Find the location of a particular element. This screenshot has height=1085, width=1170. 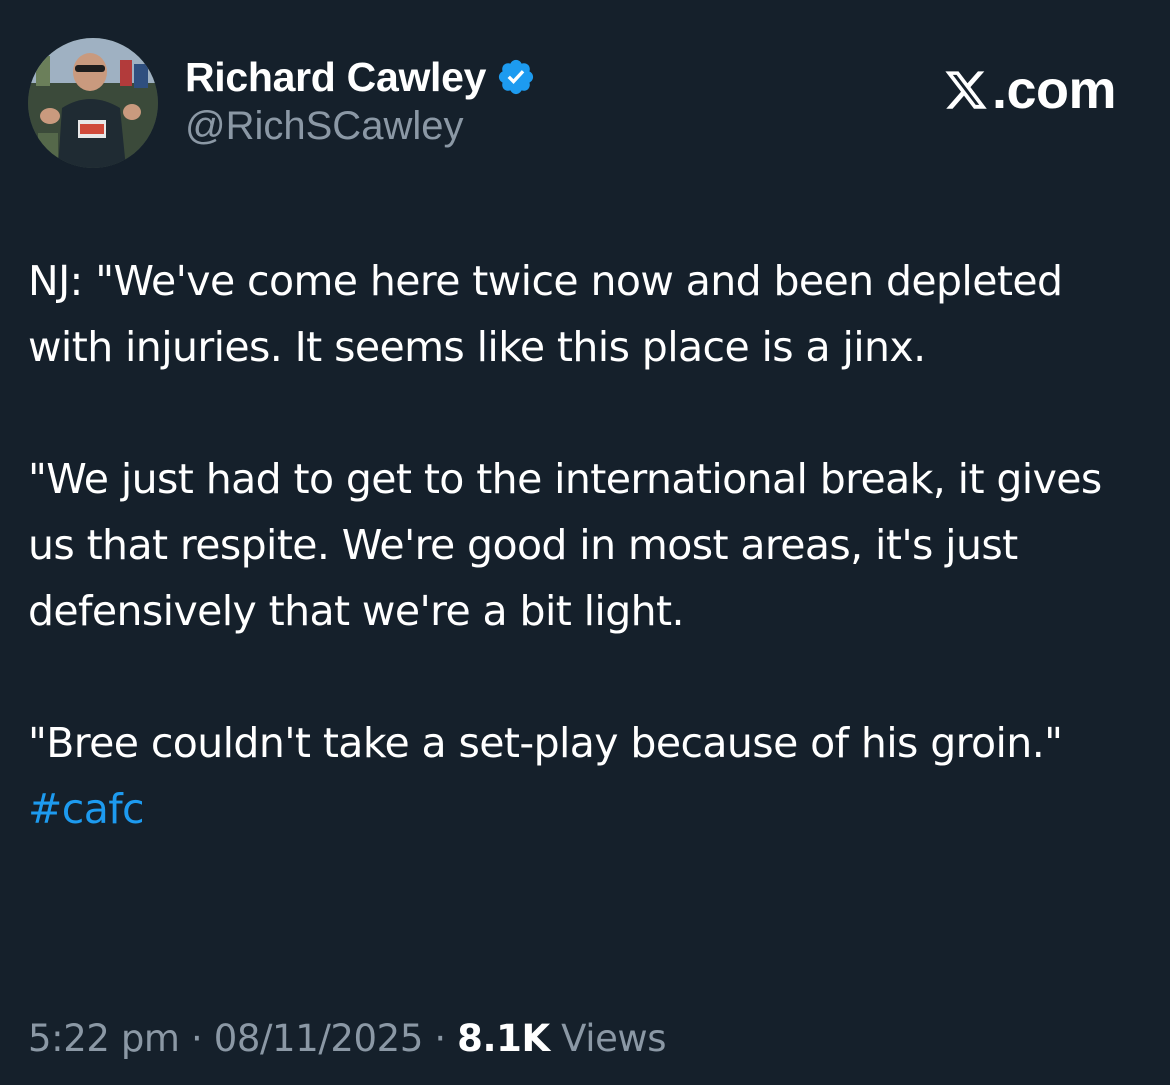

avatar is located at coordinates (93, 103).